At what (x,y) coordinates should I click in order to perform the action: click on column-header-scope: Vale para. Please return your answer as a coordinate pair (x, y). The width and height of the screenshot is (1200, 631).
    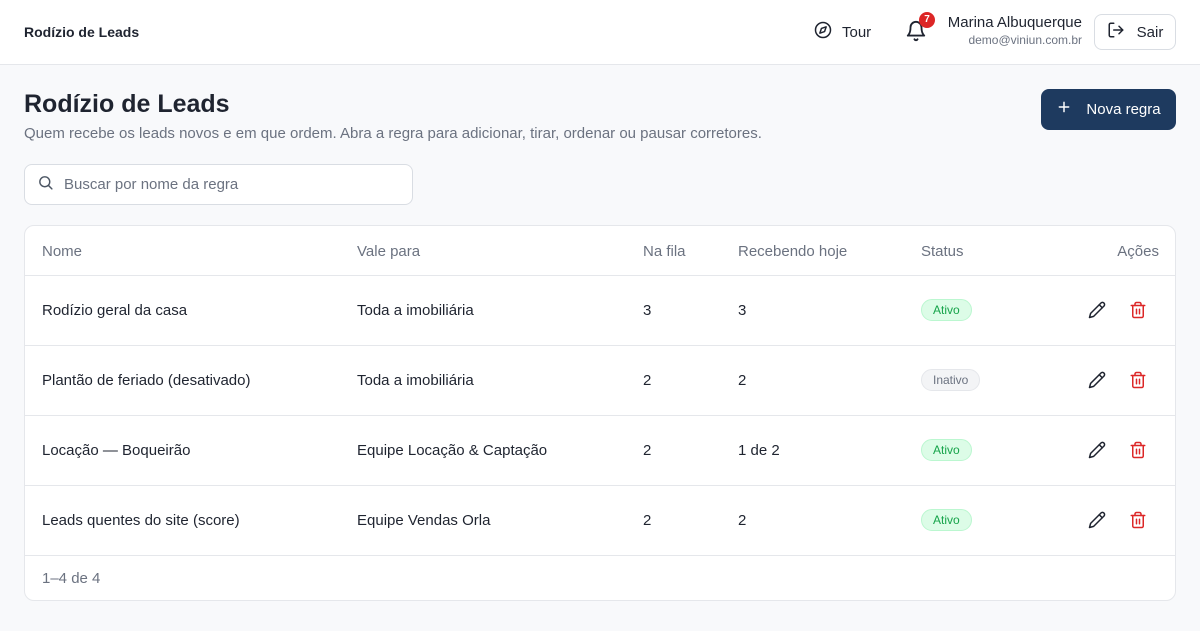
    Looking at the image, I should click on (389, 251).